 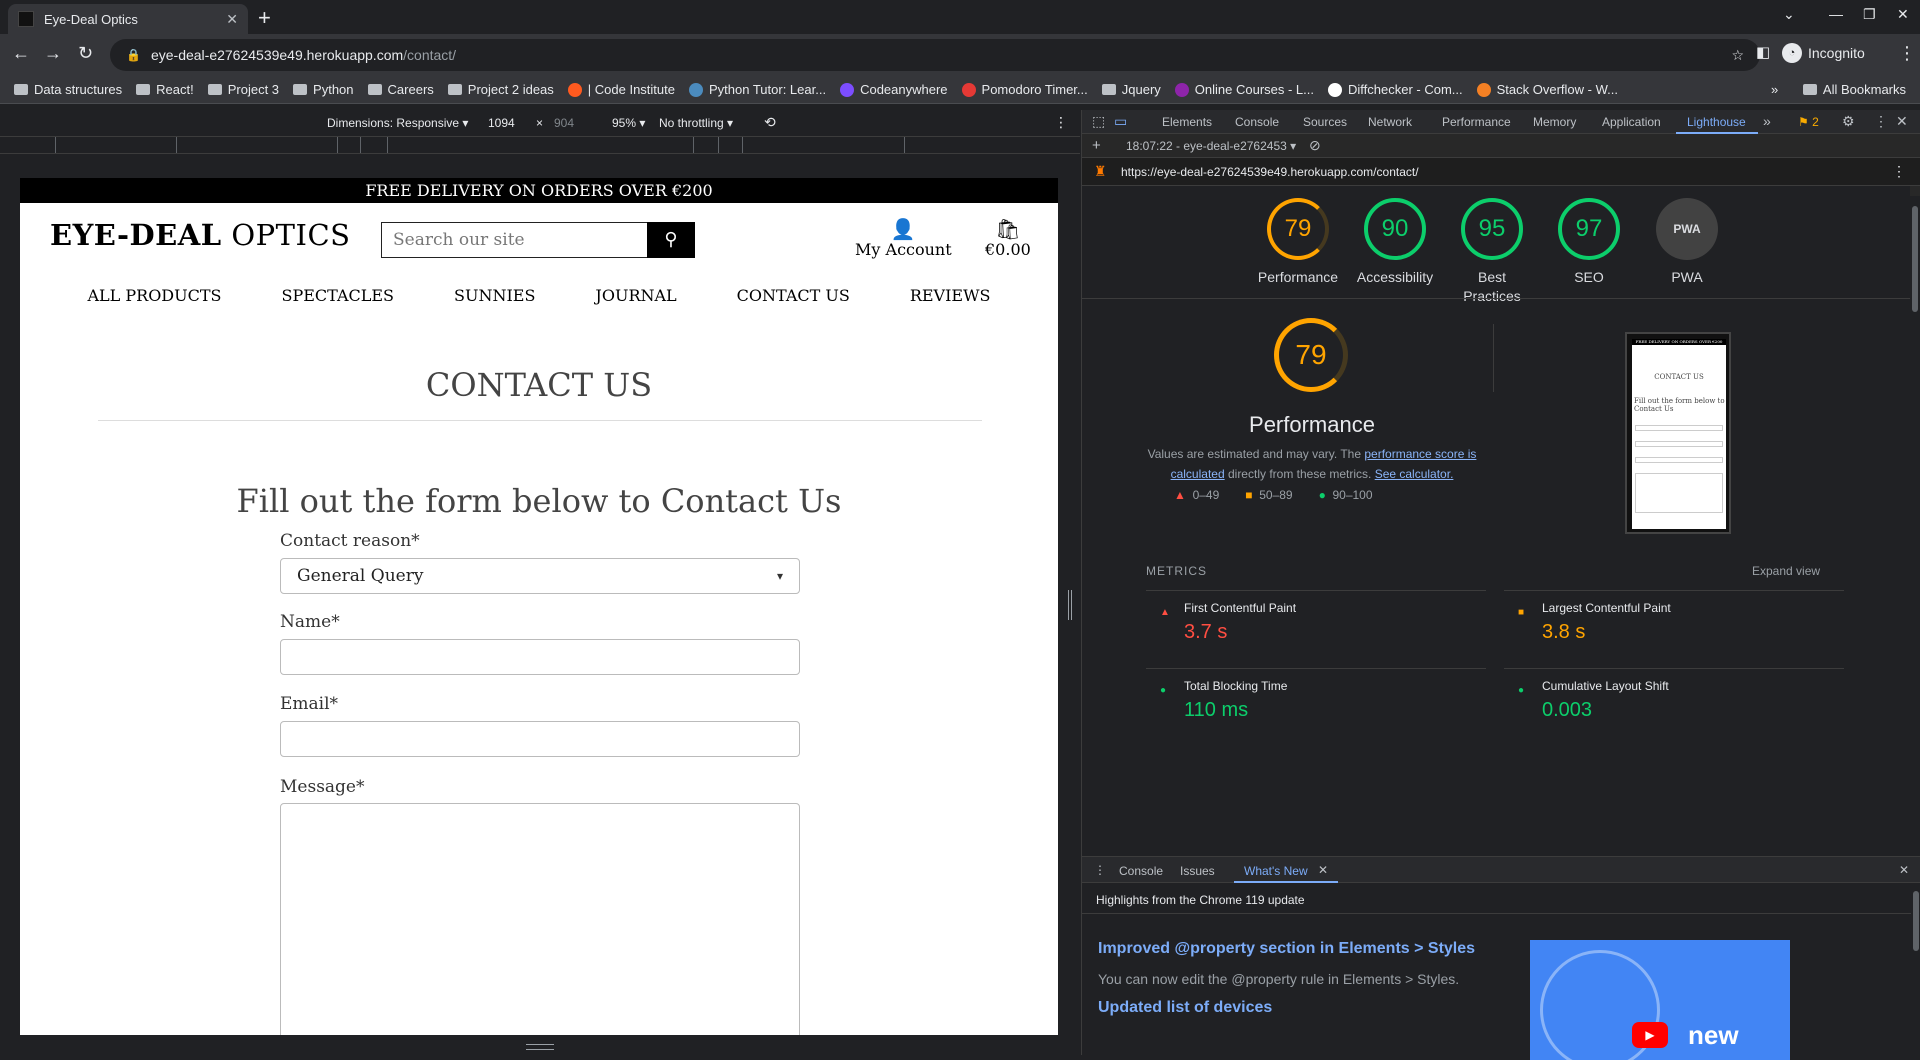 I want to click on incognito-indicator: ◔ Incognito, so click(x=1823, y=53).